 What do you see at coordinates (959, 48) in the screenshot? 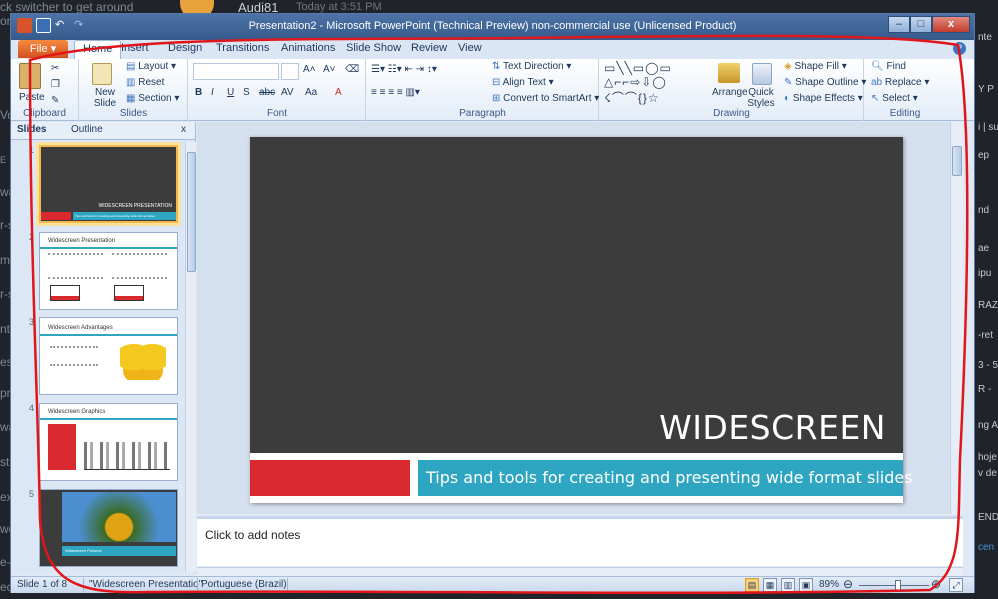
I see `help-icon: ?` at bounding box center [959, 48].